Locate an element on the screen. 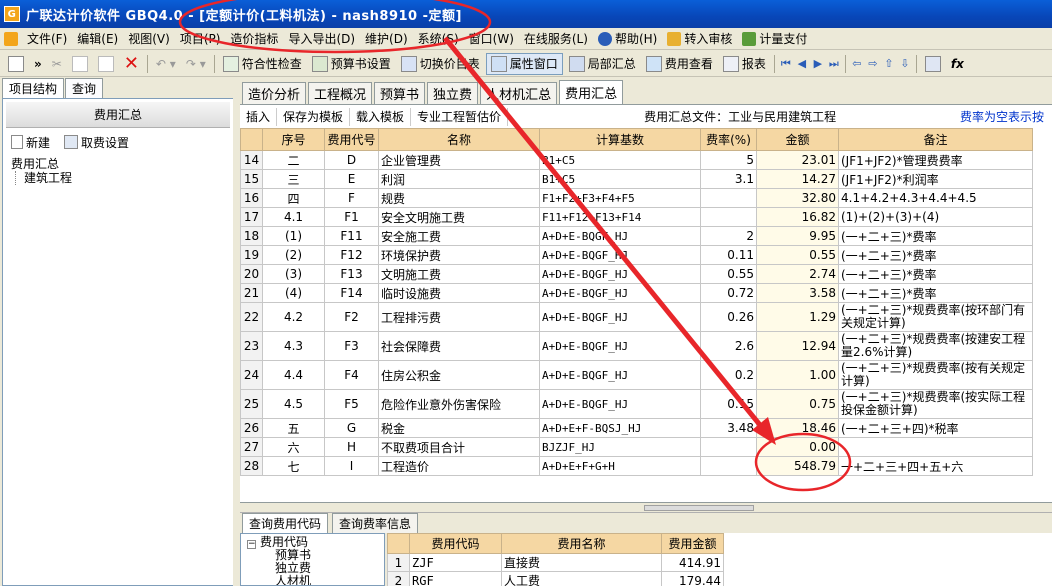 The width and height of the screenshot is (1052, 586). note-cell: (JF1+JF2)*管理费费率 is located at coordinates (935, 160).